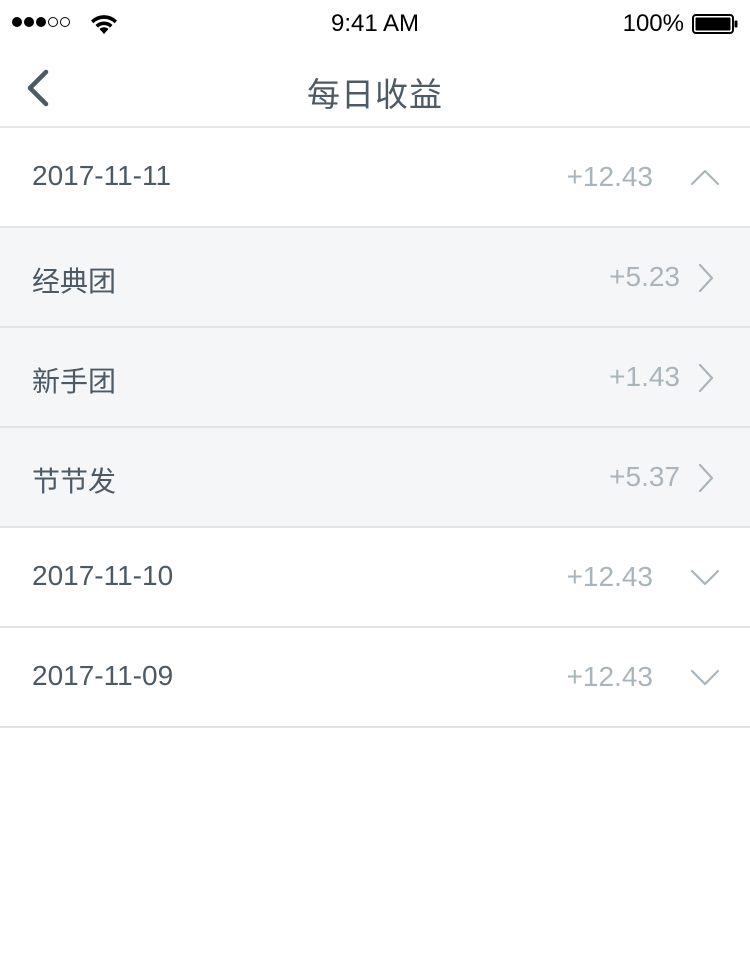  Describe the element at coordinates (74, 481) in the screenshot. I see `item-name: 节节发` at that location.